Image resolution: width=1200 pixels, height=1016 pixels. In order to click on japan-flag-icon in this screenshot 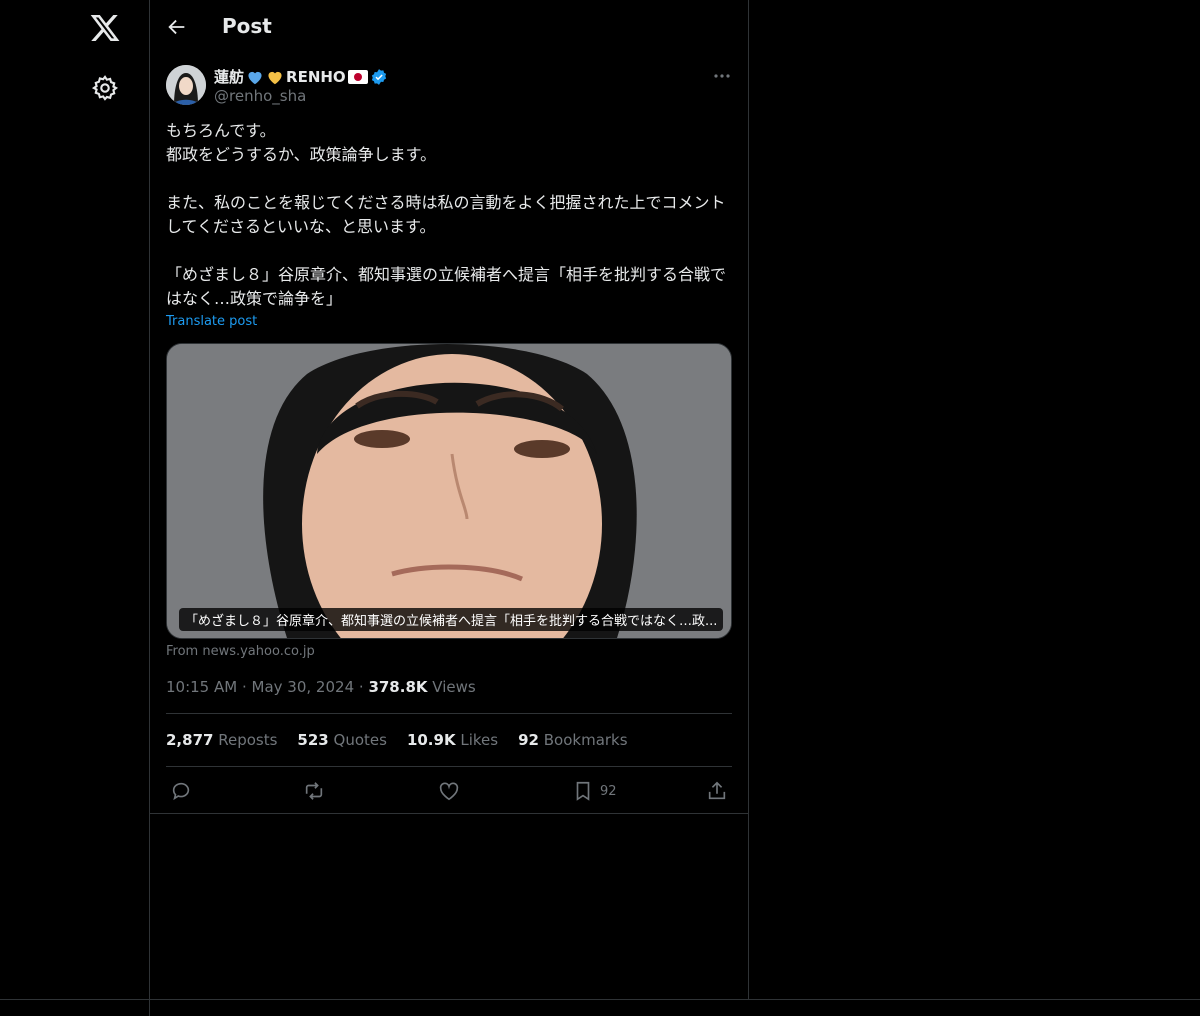, I will do `click(357, 76)`.